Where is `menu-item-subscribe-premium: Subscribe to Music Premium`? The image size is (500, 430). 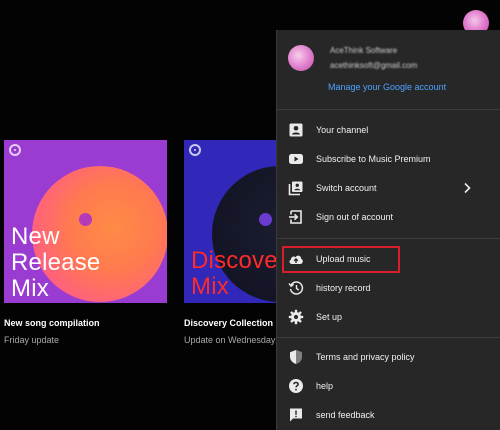 menu-item-subscribe-premium: Subscribe to Music Premium is located at coordinates (388, 158).